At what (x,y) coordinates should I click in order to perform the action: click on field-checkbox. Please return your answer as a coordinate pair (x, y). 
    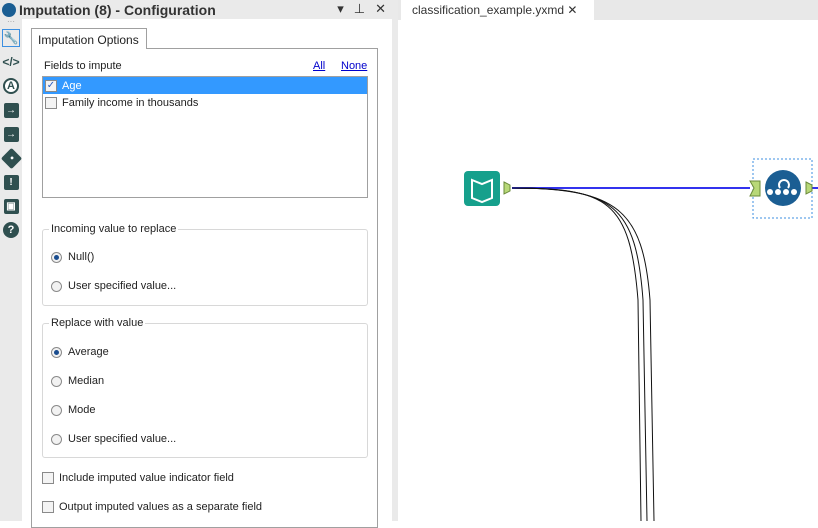
    Looking at the image, I should click on (51, 102).